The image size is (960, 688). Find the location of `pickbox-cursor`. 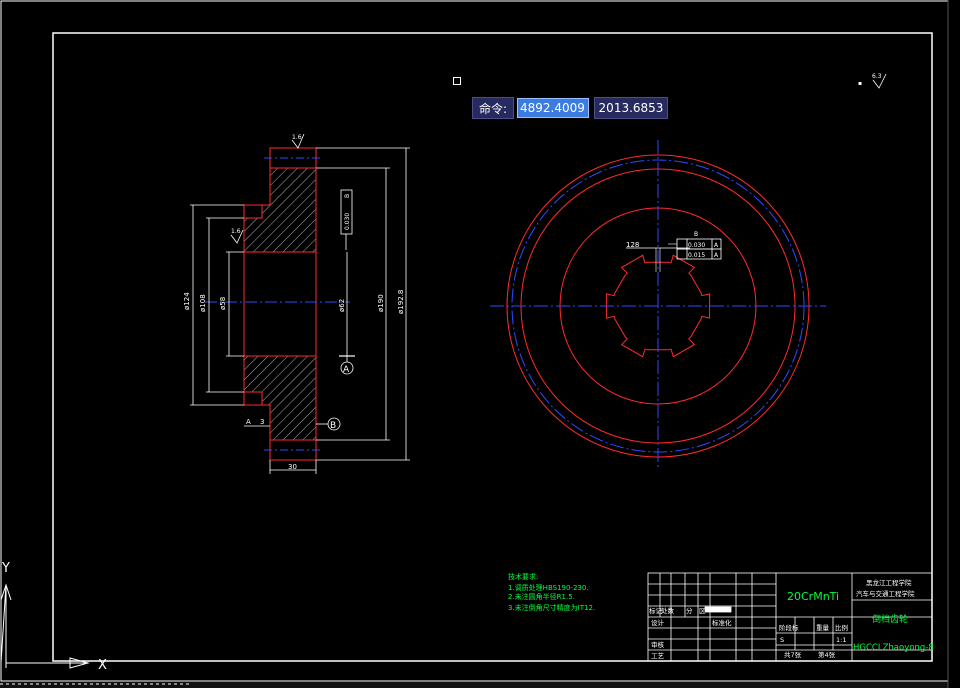

pickbox-cursor is located at coordinates (457, 81).